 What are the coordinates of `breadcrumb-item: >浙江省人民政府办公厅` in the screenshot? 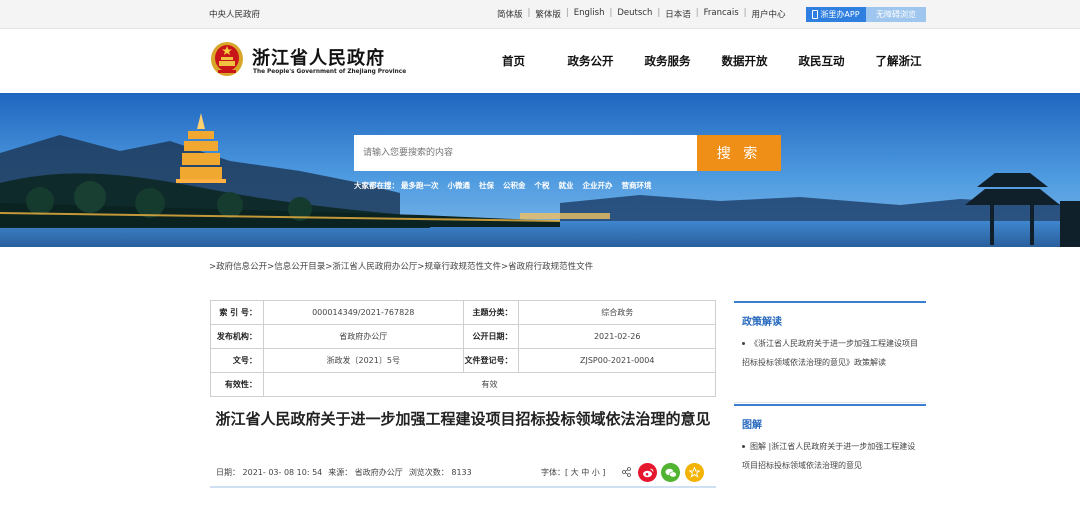 It's located at (371, 266).